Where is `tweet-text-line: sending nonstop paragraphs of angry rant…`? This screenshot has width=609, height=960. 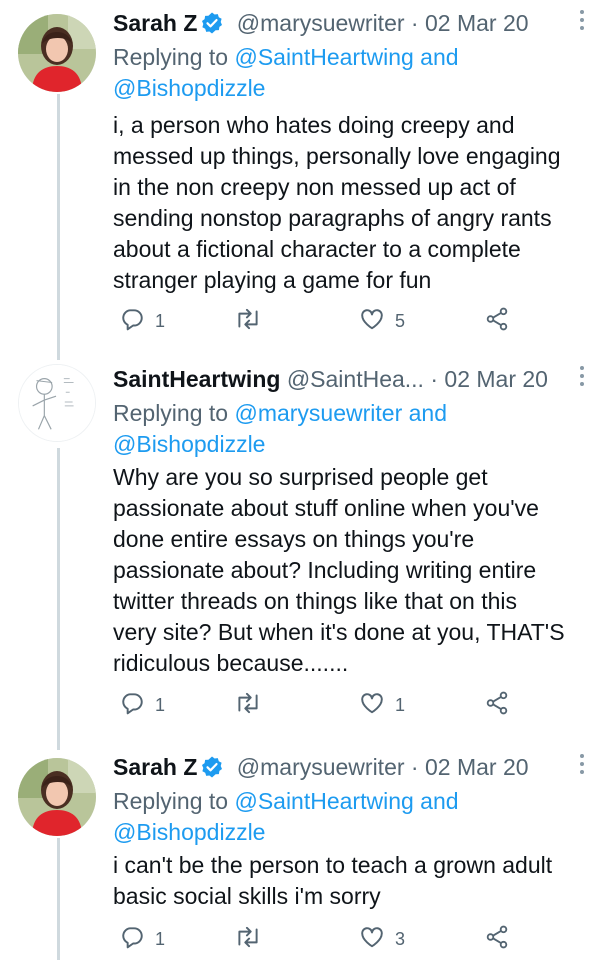
tweet-text-line: sending nonstop paragraphs of angry rant… is located at coordinates (332, 218).